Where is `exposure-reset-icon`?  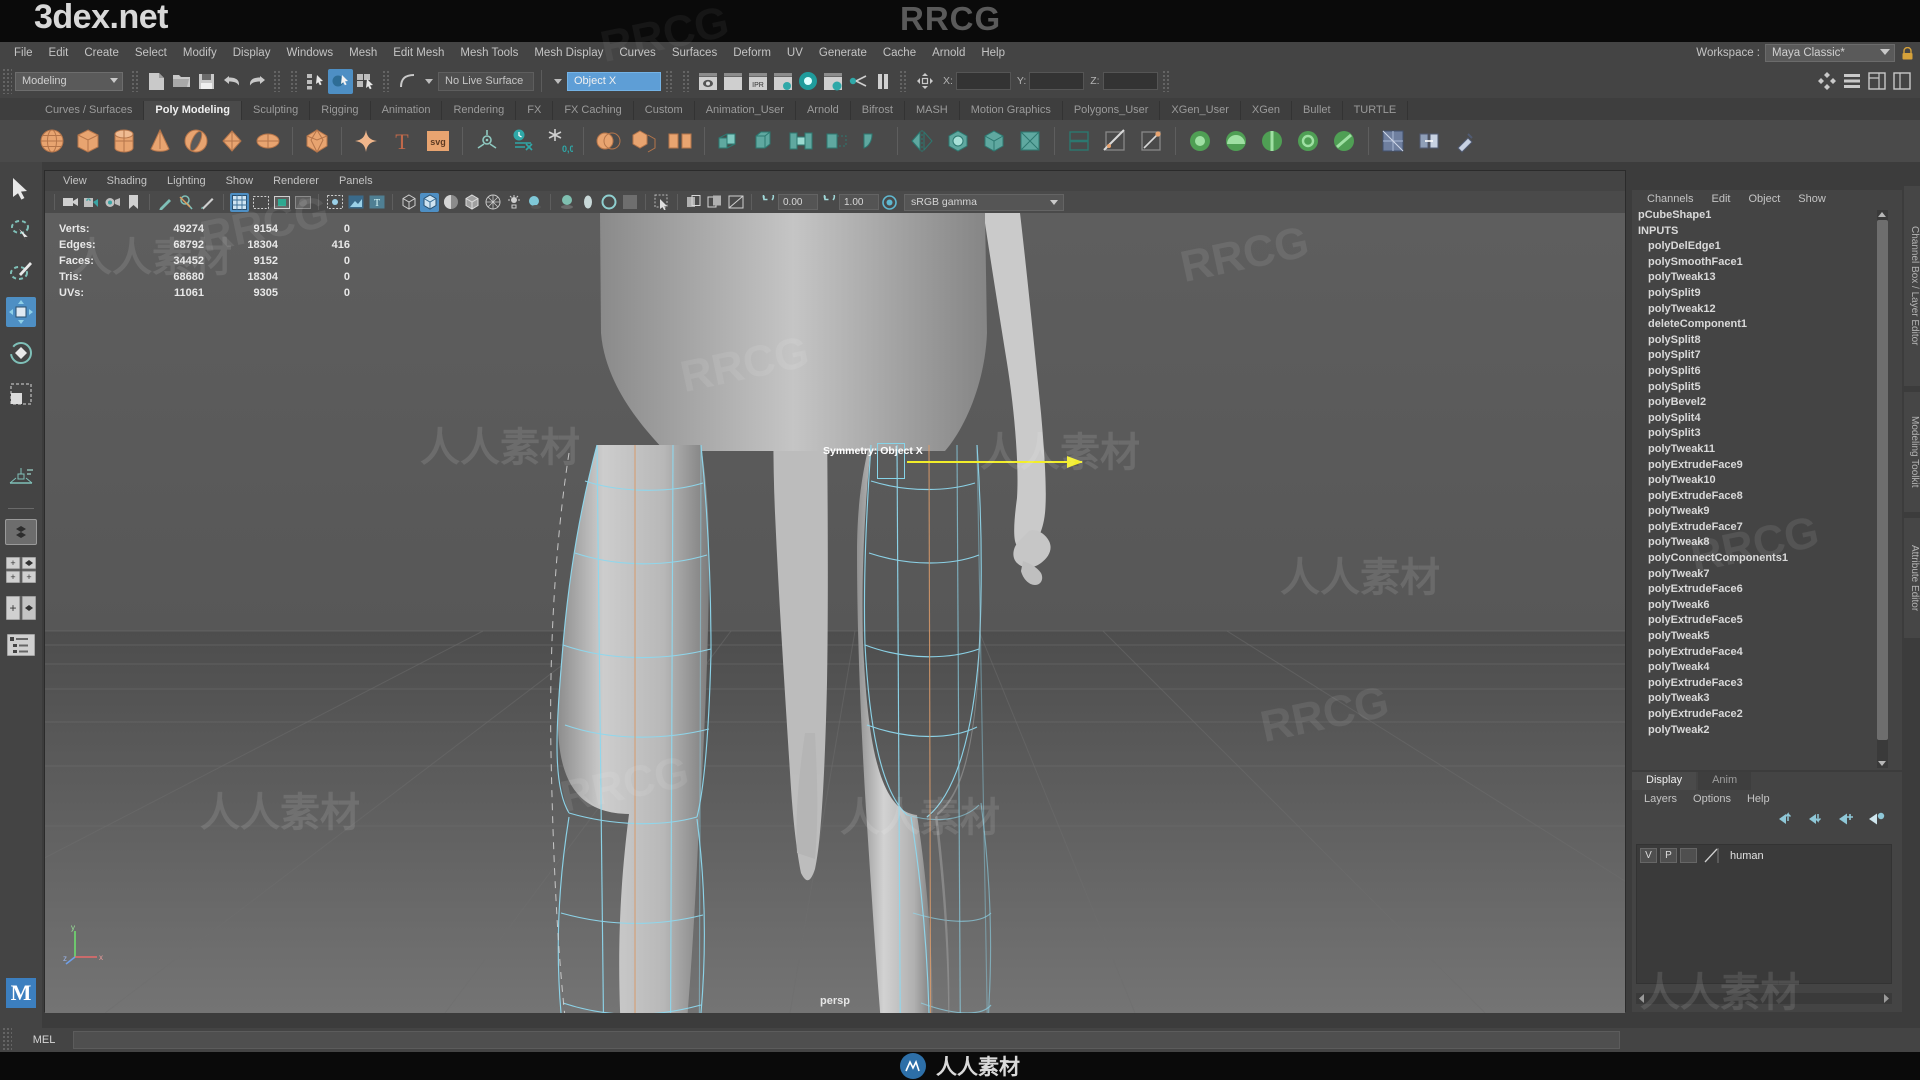
exposure-reset-icon is located at coordinates (767, 202).